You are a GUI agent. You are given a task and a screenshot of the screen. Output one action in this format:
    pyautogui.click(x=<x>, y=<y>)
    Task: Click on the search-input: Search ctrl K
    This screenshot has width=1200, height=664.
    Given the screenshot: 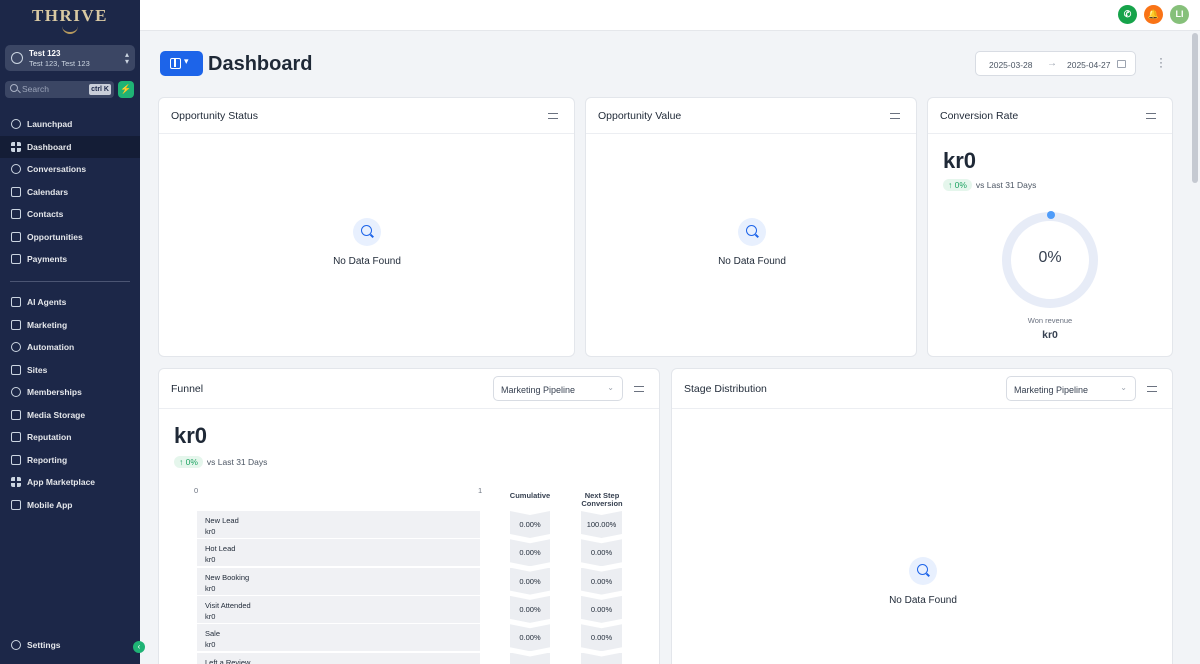 What is the action you would take?
    pyautogui.click(x=59, y=89)
    